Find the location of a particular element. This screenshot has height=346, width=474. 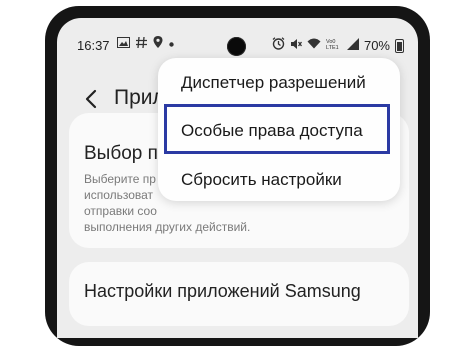

battery-percent: 70% is located at coordinates (376, 45).